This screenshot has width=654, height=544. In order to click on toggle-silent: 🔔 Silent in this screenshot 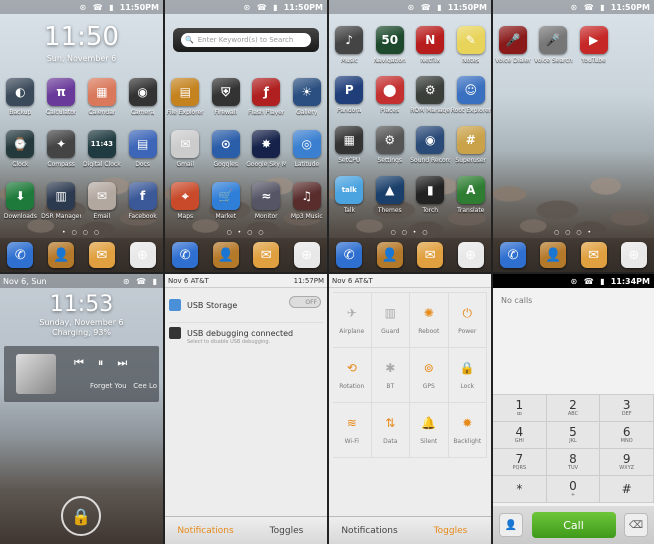, I will do `click(429, 430)`.